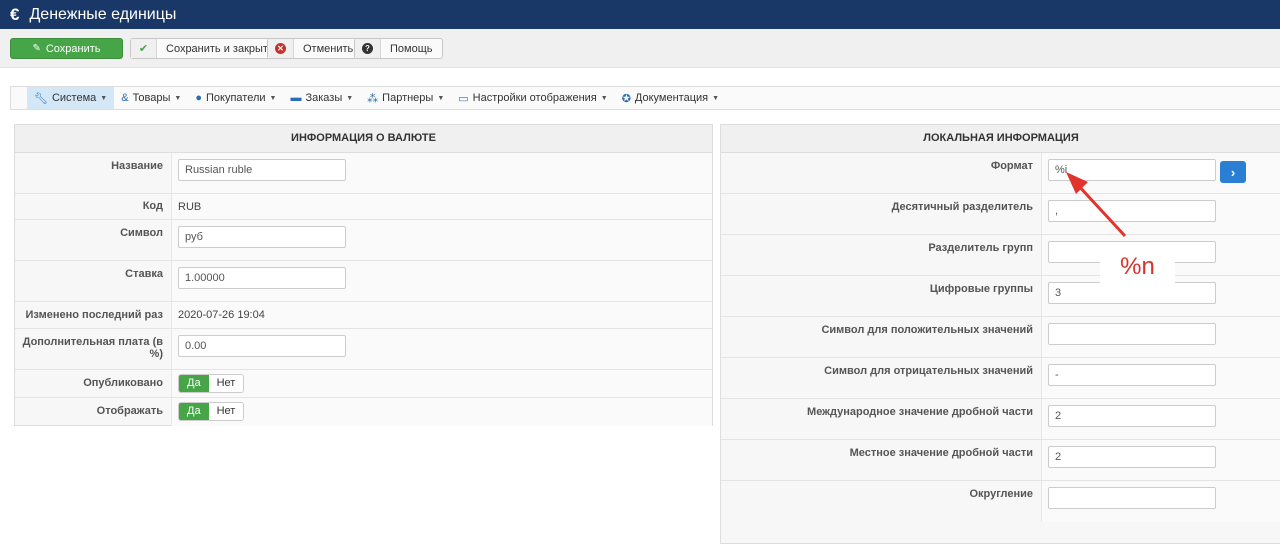  What do you see at coordinates (1096, 205) in the screenshot?
I see `annotation-arrow` at bounding box center [1096, 205].